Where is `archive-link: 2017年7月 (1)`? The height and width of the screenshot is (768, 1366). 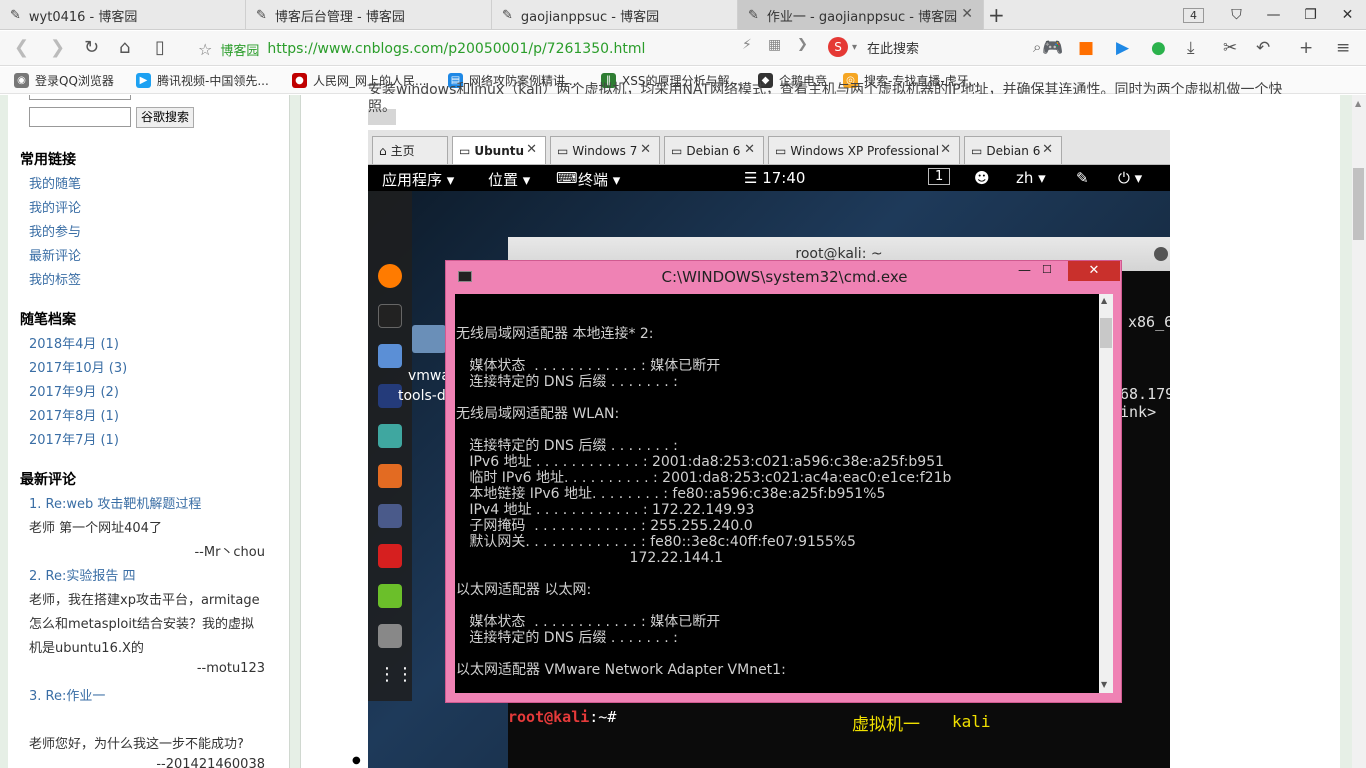 archive-link: 2017年7月 (1) is located at coordinates (74, 438).